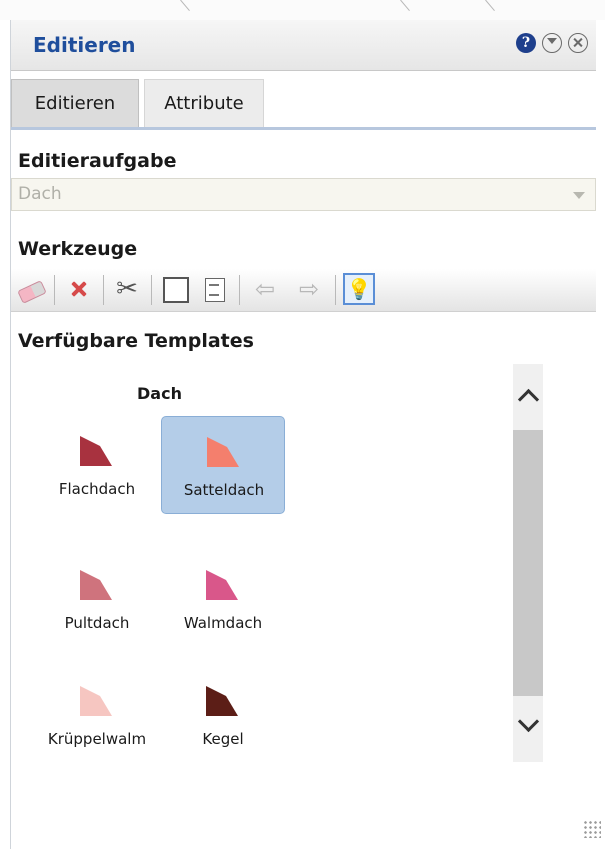  Describe the element at coordinates (309, 289) in the screenshot. I see `redo-icon: ⇨` at that location.